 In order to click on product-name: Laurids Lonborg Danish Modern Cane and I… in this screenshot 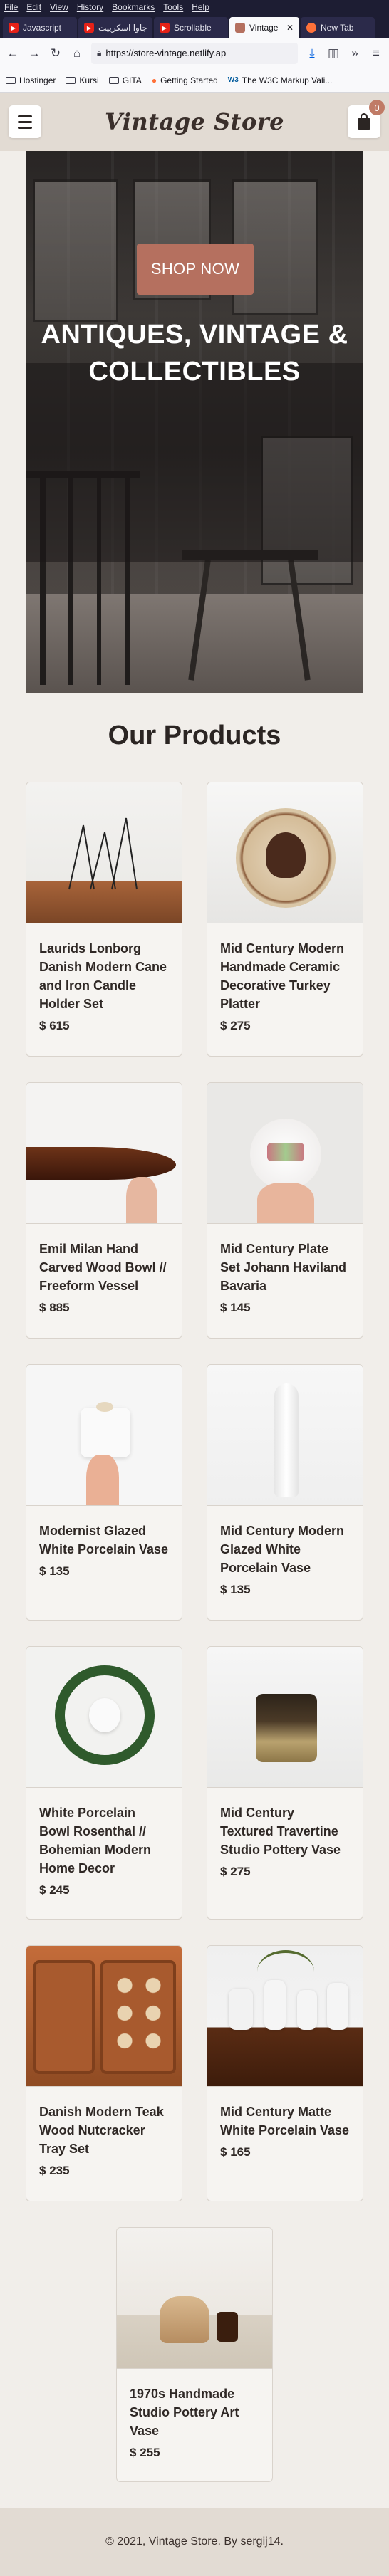, I will do `click(104, 968)`.